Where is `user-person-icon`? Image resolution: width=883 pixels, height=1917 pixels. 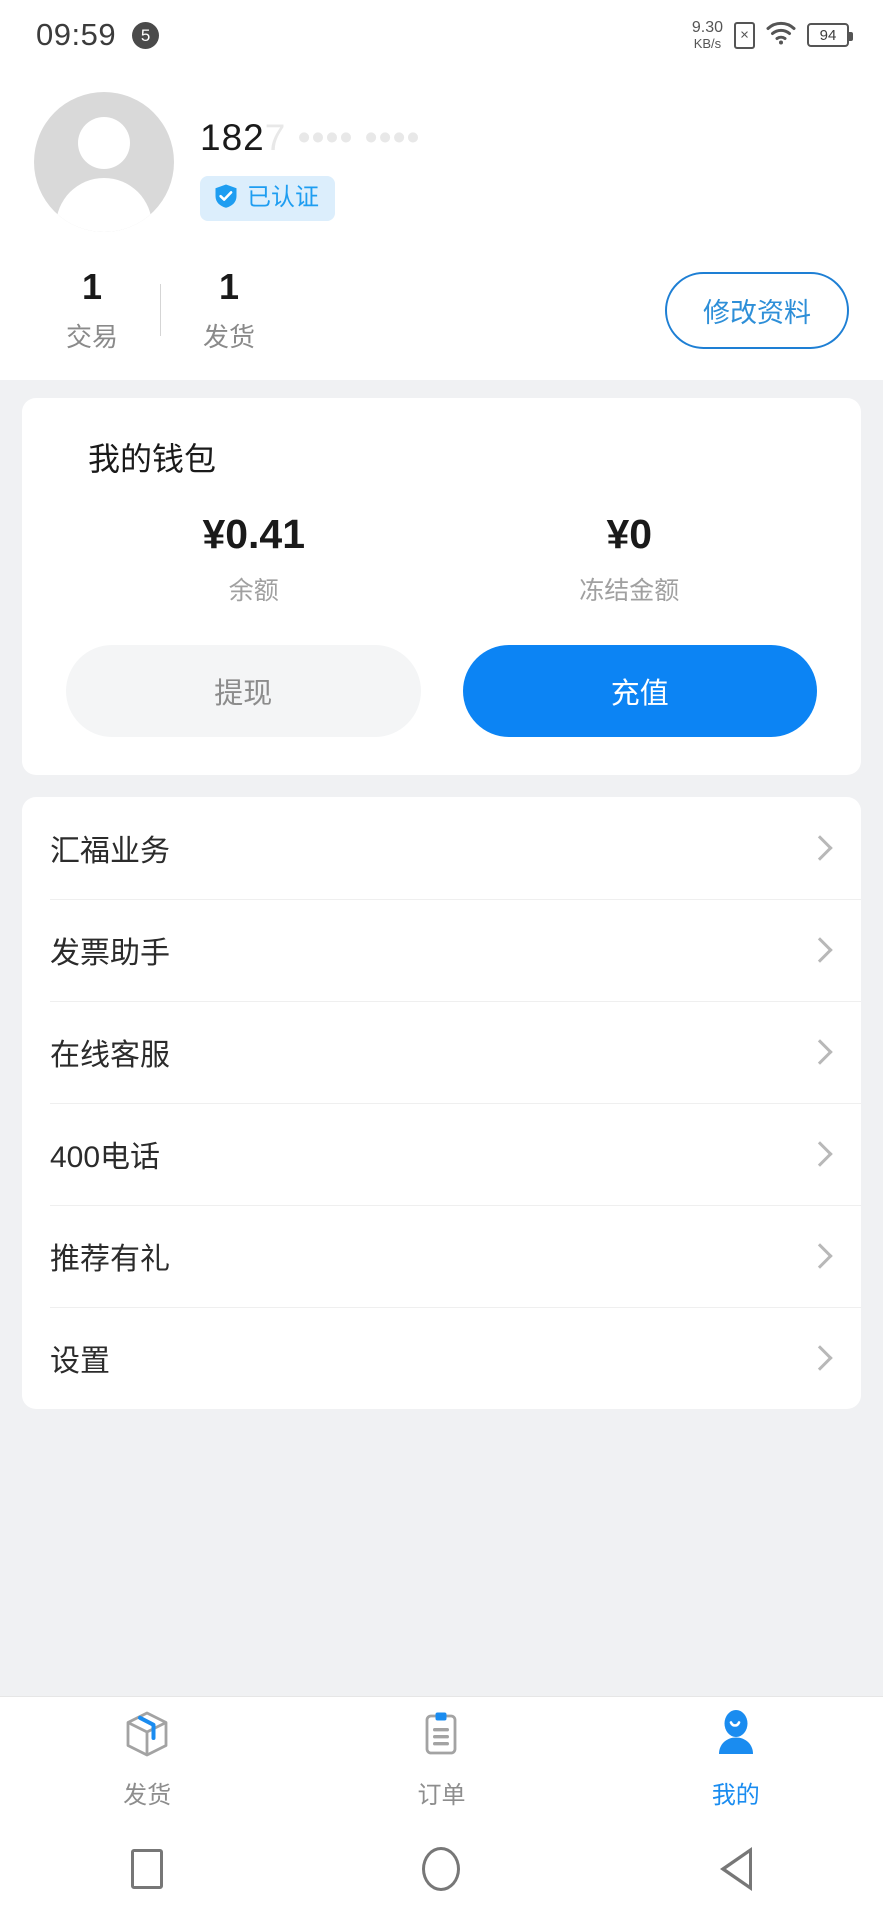
user-person-icon is located at coordinates (736, 1736).